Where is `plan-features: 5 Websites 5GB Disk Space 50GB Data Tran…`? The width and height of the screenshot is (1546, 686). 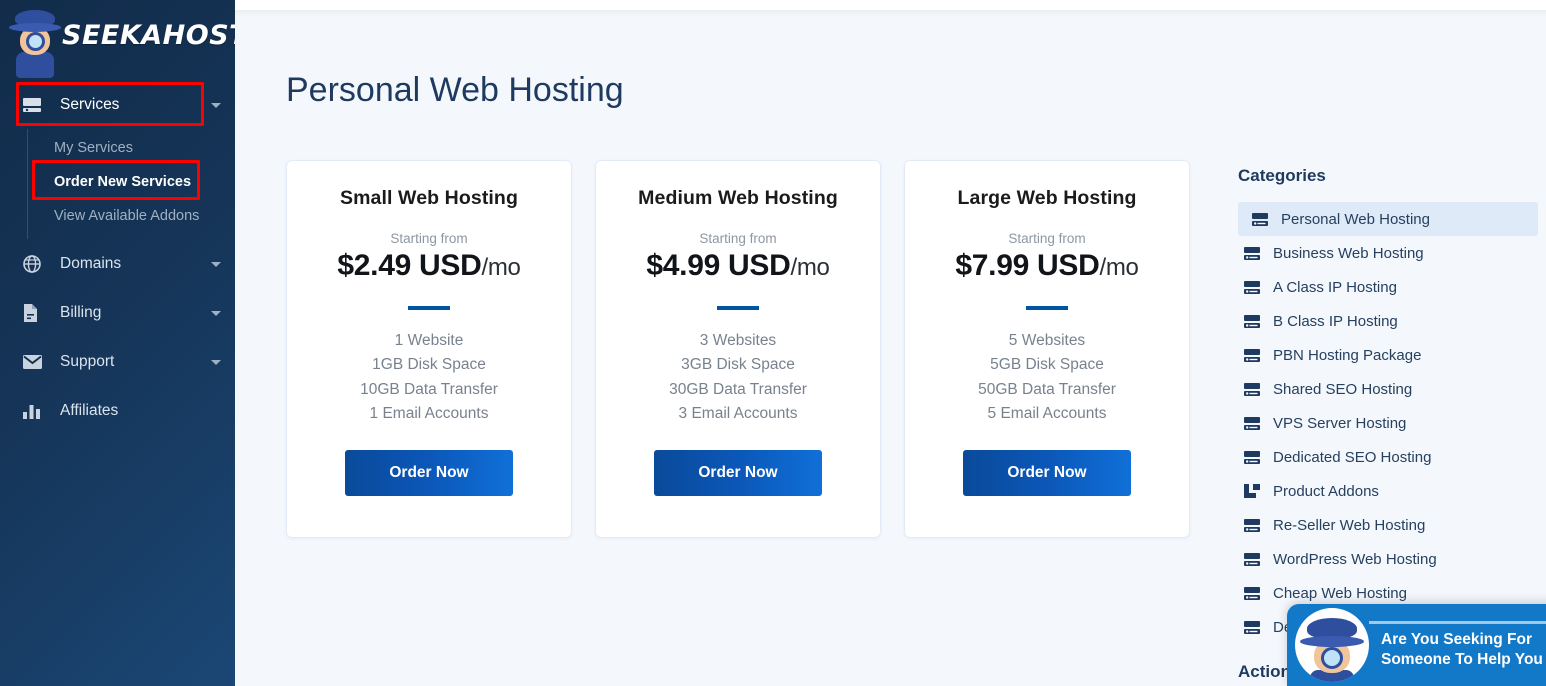 plan-features: 5 Websites 5GB Disk Space 50GB Data Tran… is located at coordinates (1047, 377).